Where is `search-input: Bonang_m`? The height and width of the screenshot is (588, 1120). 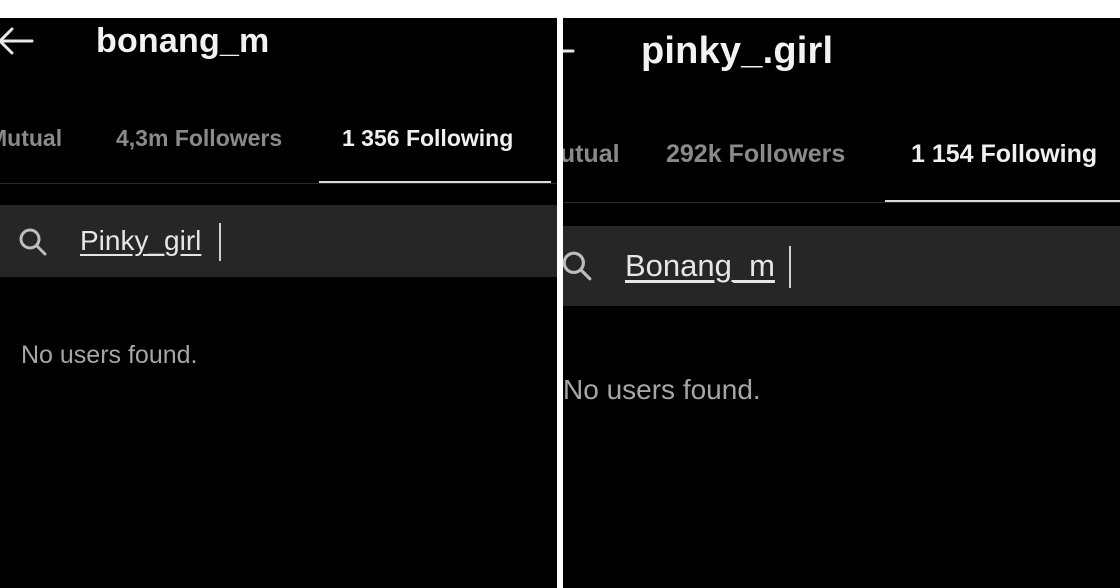
search-input: Bonang_m is located at coordinates (700, 266).